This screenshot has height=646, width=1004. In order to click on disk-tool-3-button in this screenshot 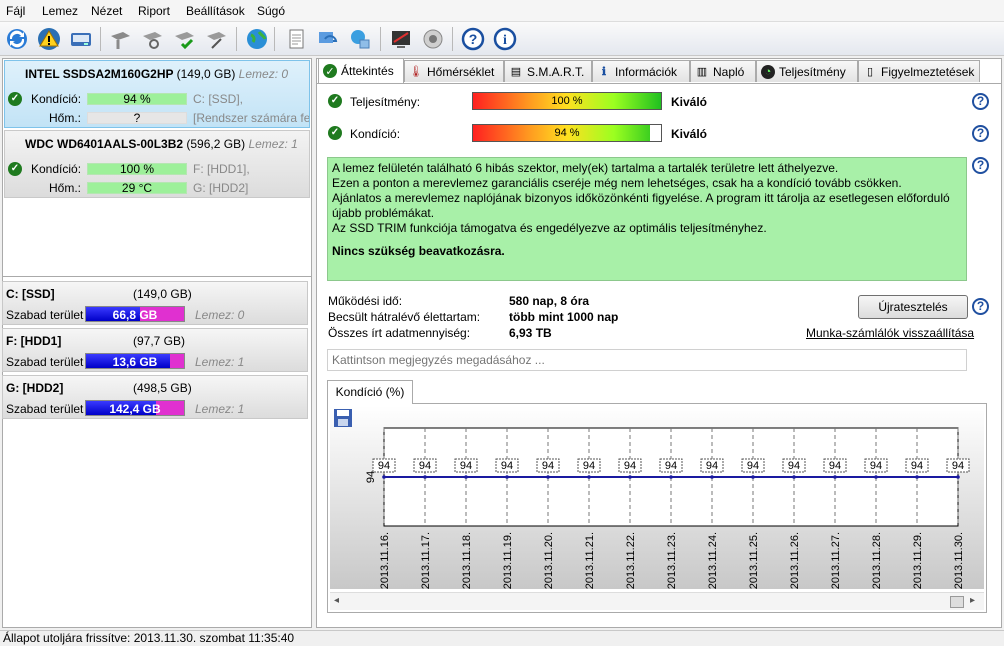, I will do `click(184, 39)`.